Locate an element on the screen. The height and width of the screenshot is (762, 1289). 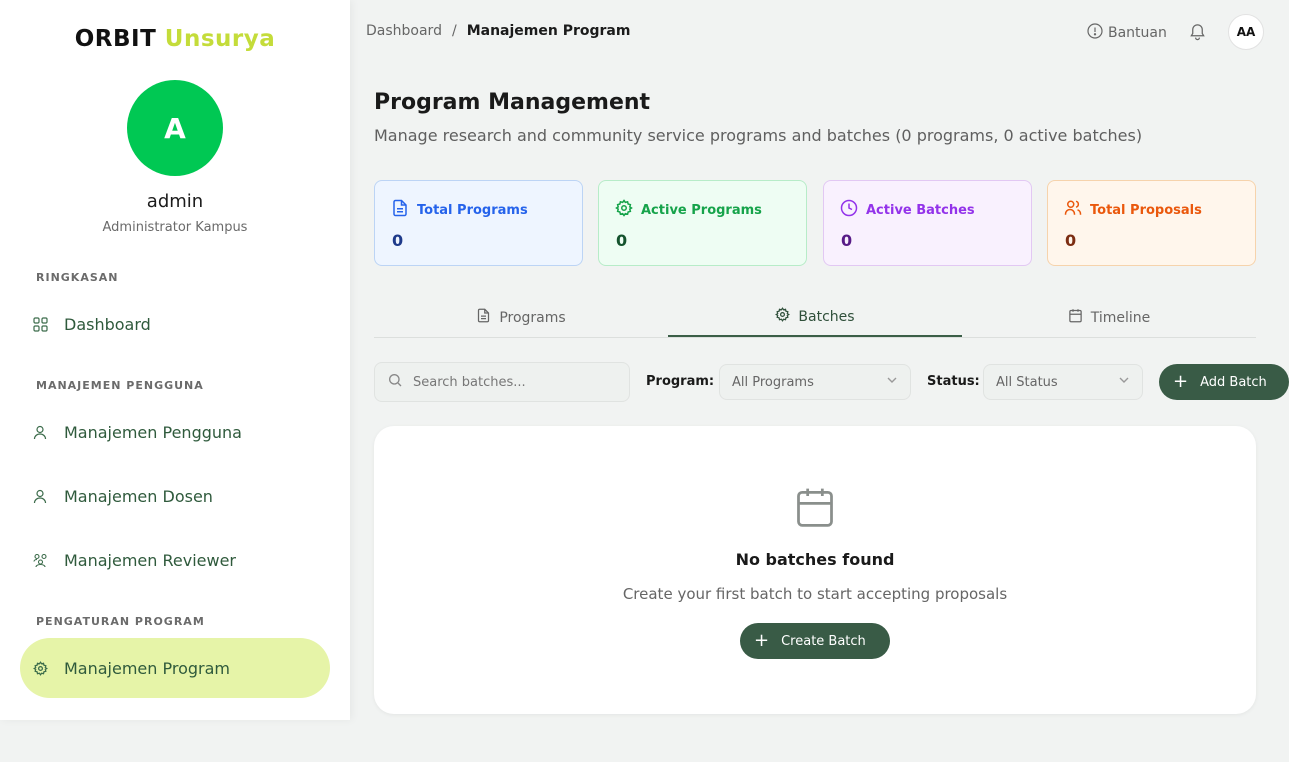
search-box is located at coordinates (502, 382).